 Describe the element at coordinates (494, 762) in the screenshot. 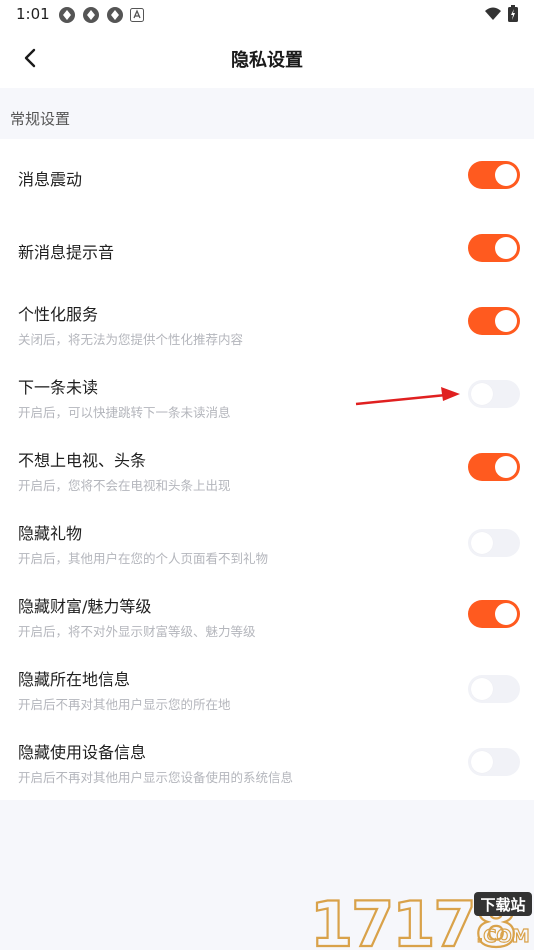

I see `toggle-hide-device` at that location.